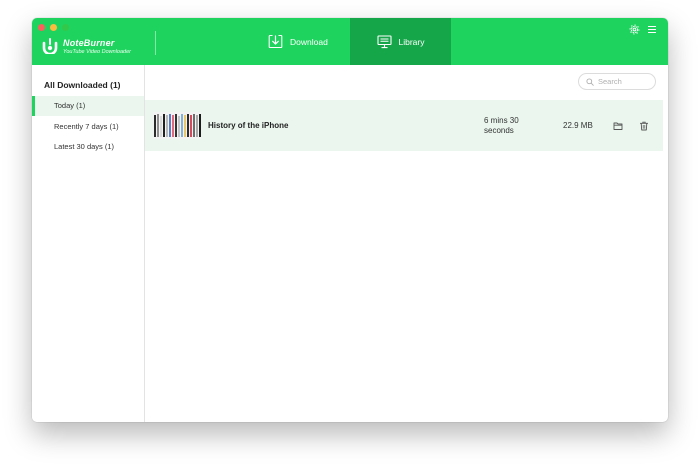  Describe the element at coordinates (384, 41) in the screenshot. I see `monitor-icon` at that location.